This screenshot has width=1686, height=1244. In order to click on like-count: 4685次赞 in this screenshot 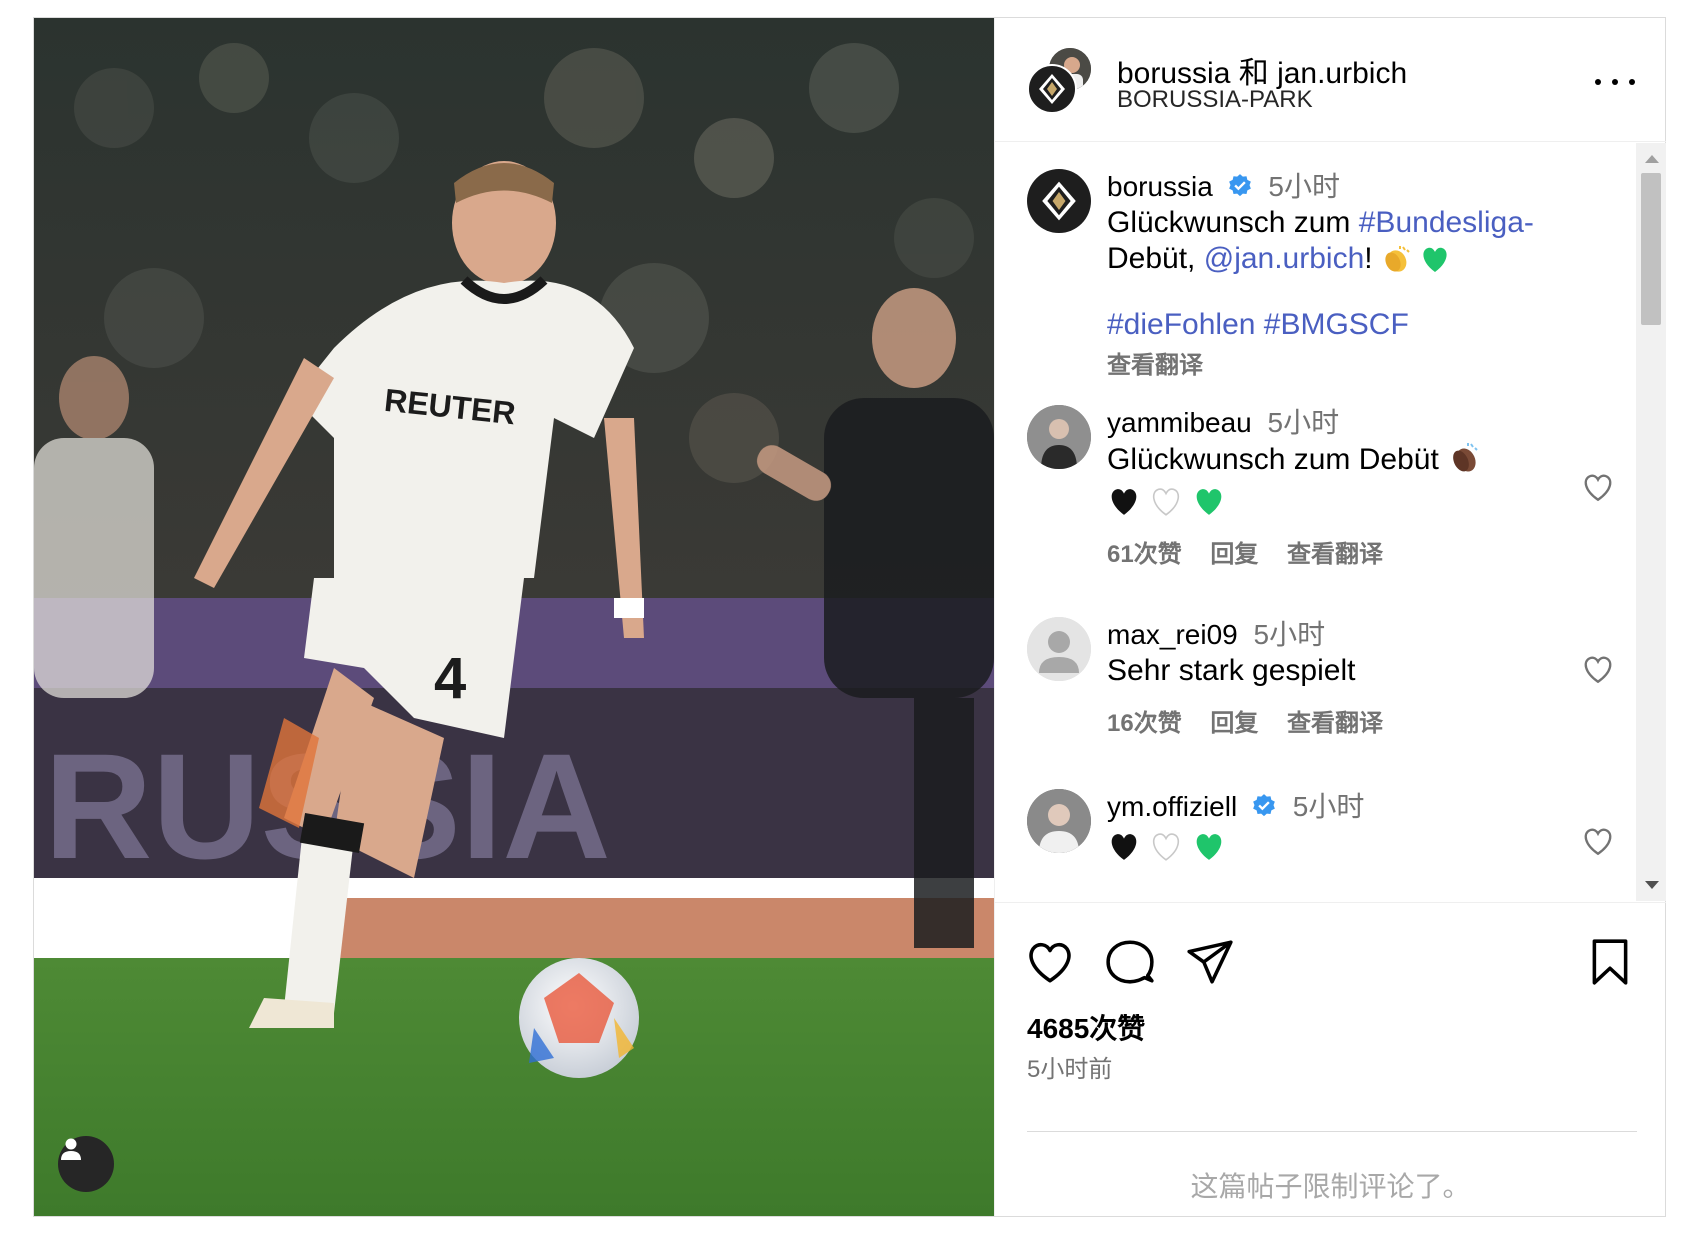, I will do `click(1086, 1027)`.